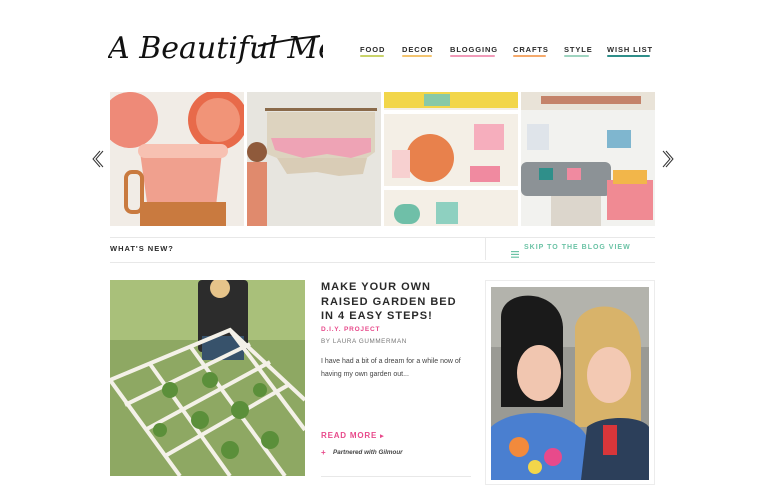  What do you see at coordinates (215, 48) in the screenshot?
I see `logo-text: A Beautiful Mess` at bounding box center [215, 48].